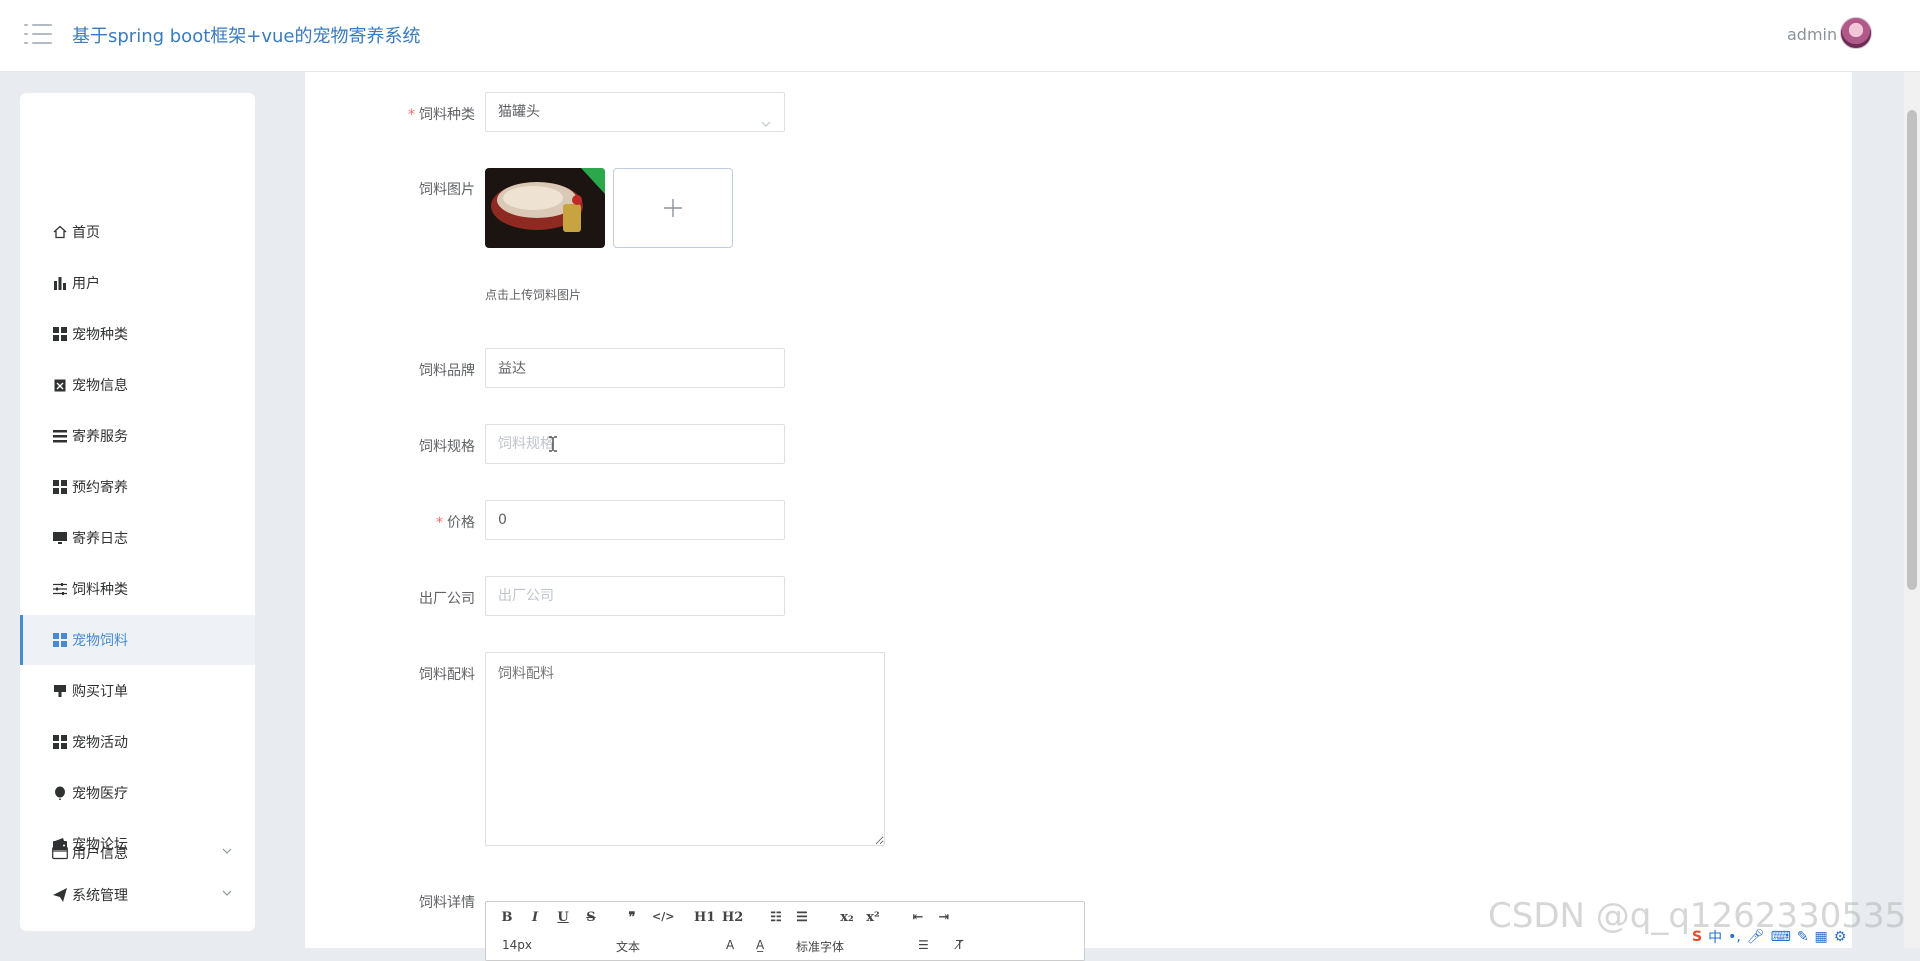 The width and height of the screenshot is (1920, 961). I want to click on feed-type-select: 猫罐头, so click(635, 112).